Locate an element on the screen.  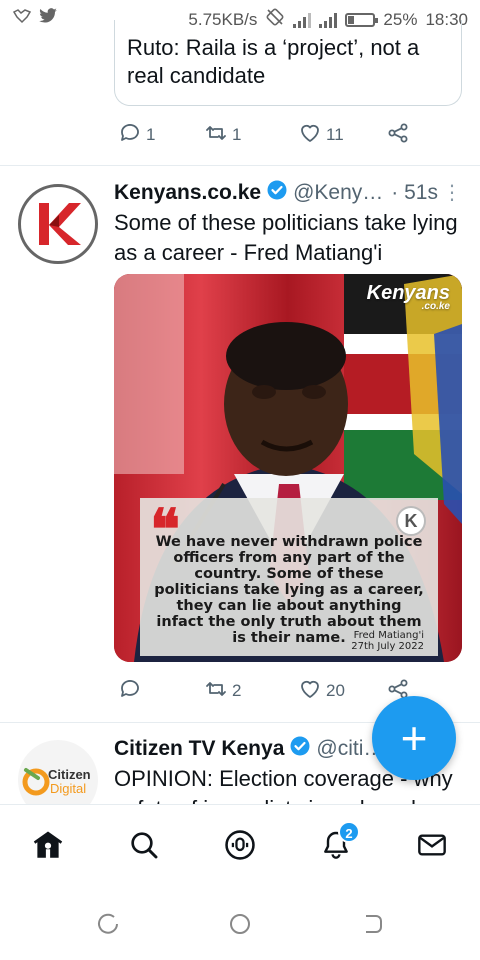
reply-count: 1 is located at coordinates (151, 134).